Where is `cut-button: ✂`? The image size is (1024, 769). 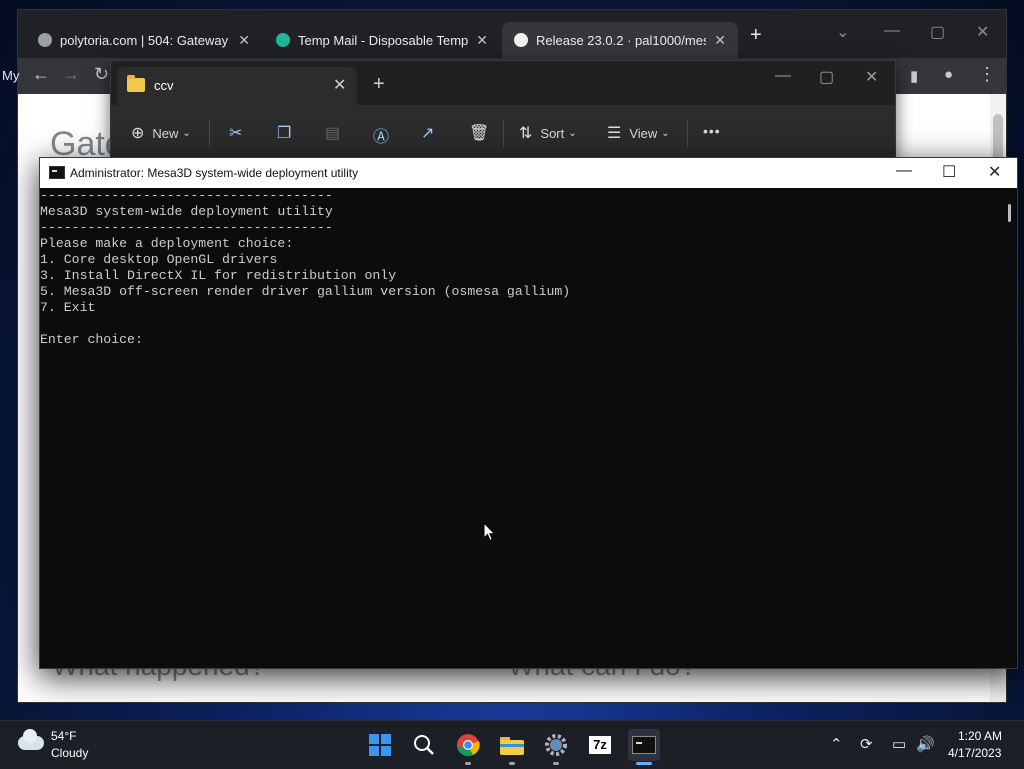 cut-button: ✂ is located at coordinates (235, 133).